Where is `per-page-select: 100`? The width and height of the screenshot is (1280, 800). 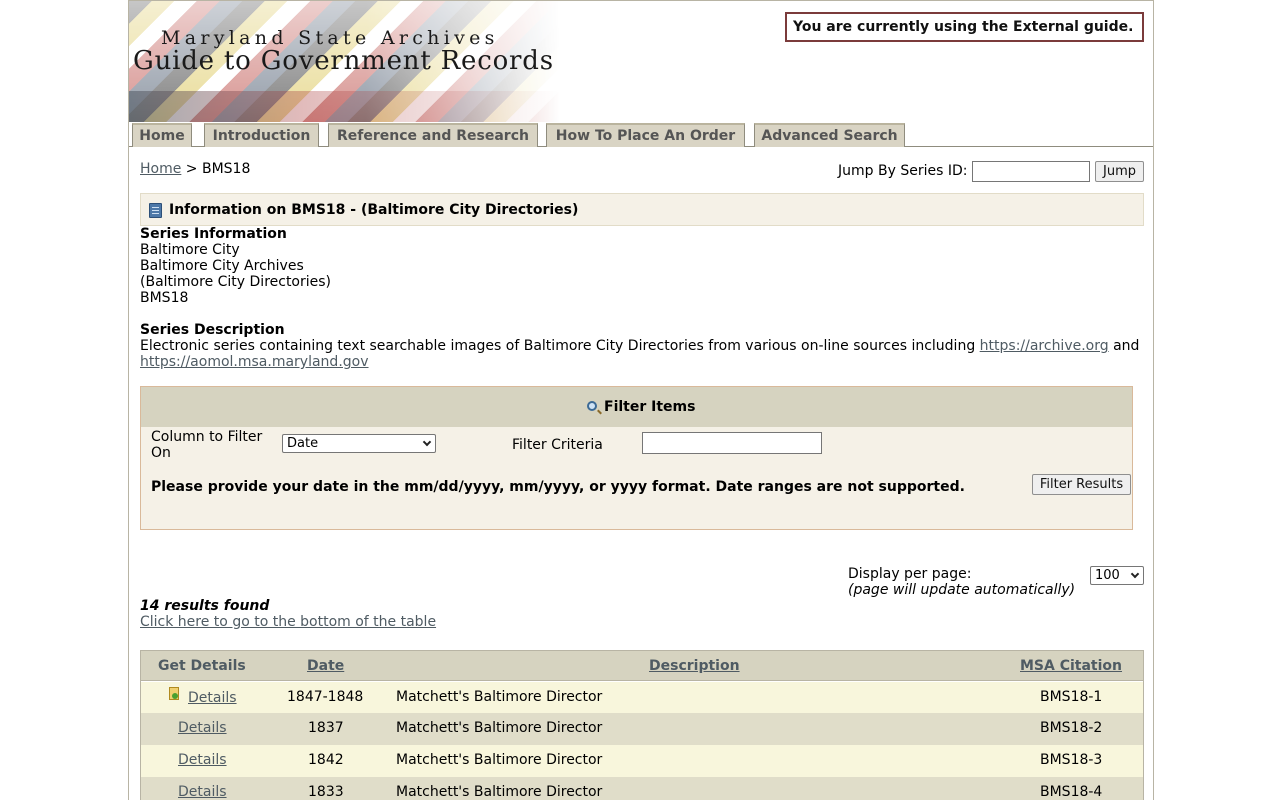
per-page-select: 100 is located at coordinates (1117, 575).